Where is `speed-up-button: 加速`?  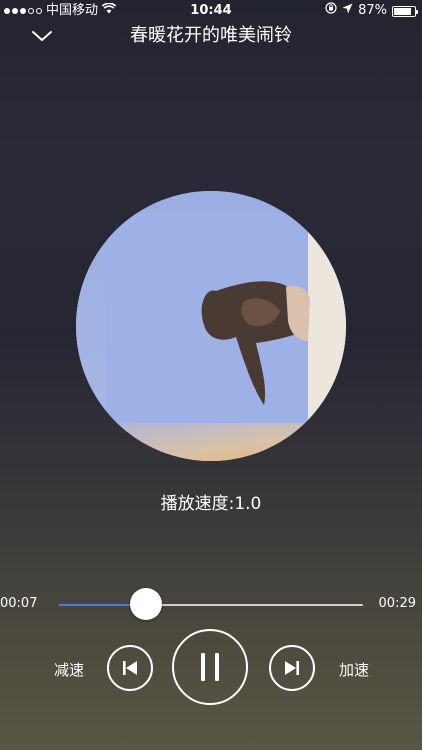
speed-up-button: 加速 is located at coordinates (354, 669).